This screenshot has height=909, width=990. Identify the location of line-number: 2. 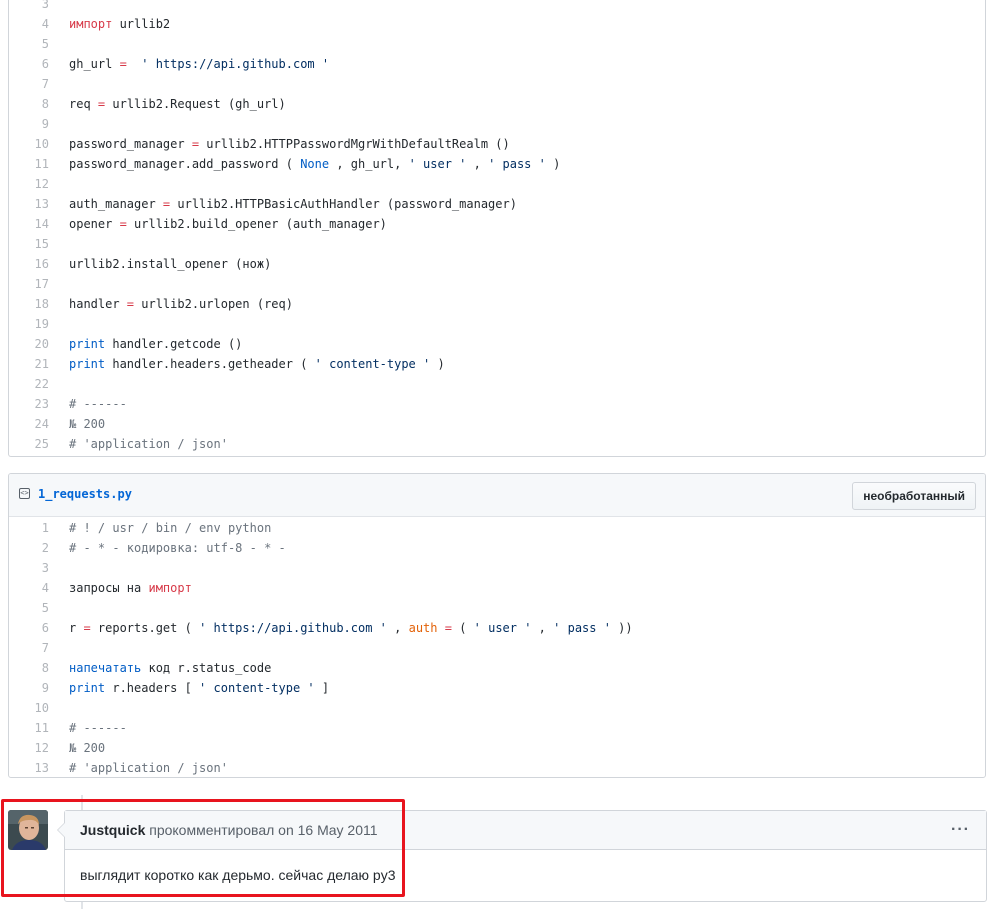
(29, 548).